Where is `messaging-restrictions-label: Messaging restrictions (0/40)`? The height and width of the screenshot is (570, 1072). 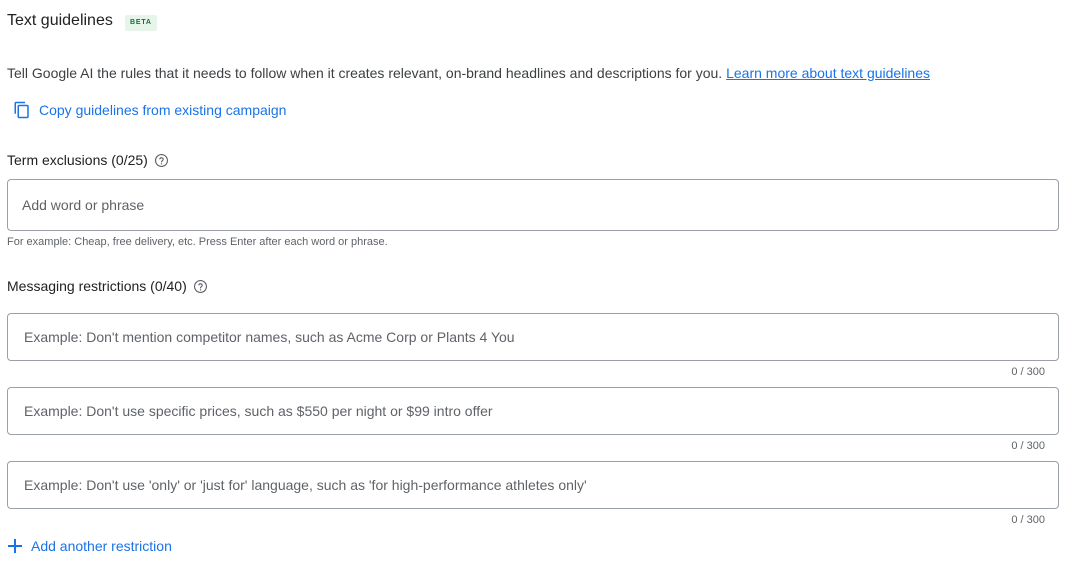
messaging-restrictions-label: Messaging restrictions (0/40) is located at coordinates (97, 286).